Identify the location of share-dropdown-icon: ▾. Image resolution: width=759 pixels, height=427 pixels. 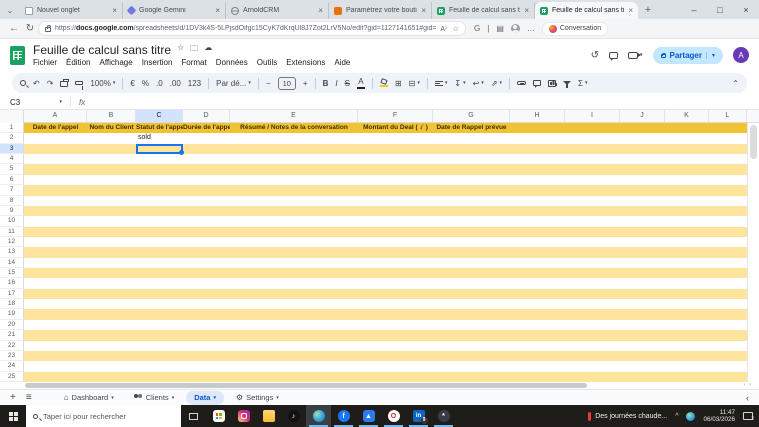
(710, 55).